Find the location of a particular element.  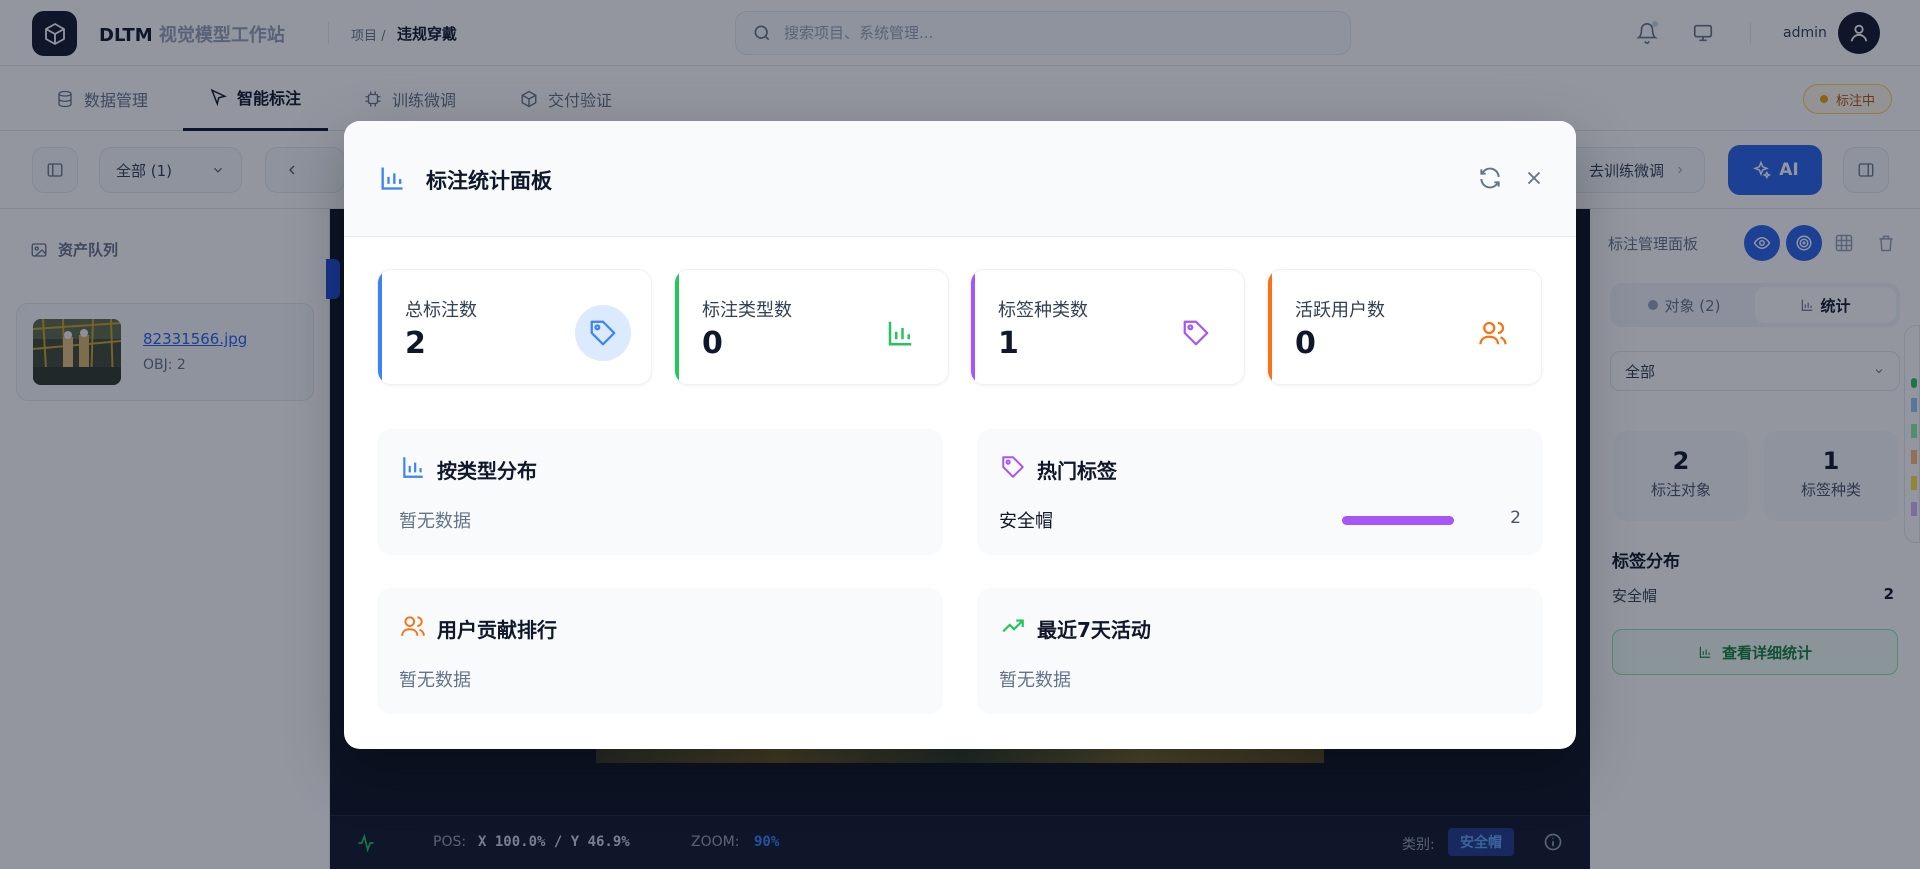

refresh-icon is located at coordinates (1490, 178).